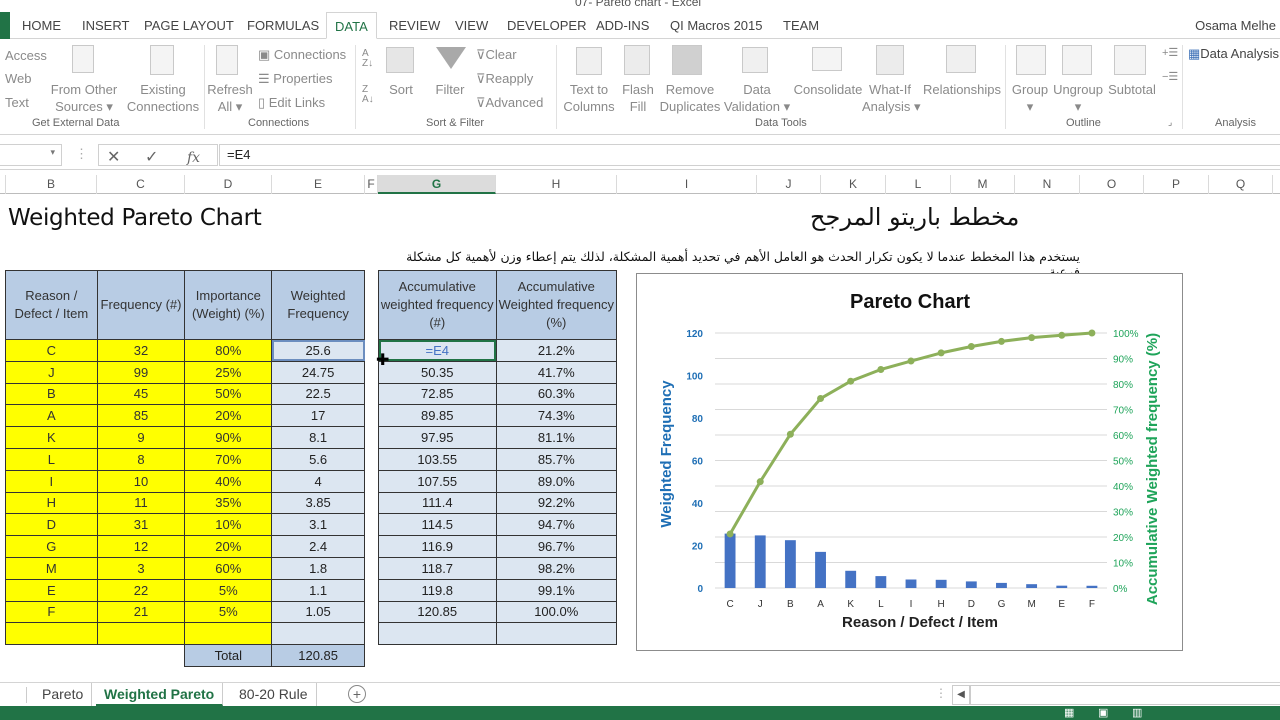  I want to click on column-header-l: L, so click(918, 184).